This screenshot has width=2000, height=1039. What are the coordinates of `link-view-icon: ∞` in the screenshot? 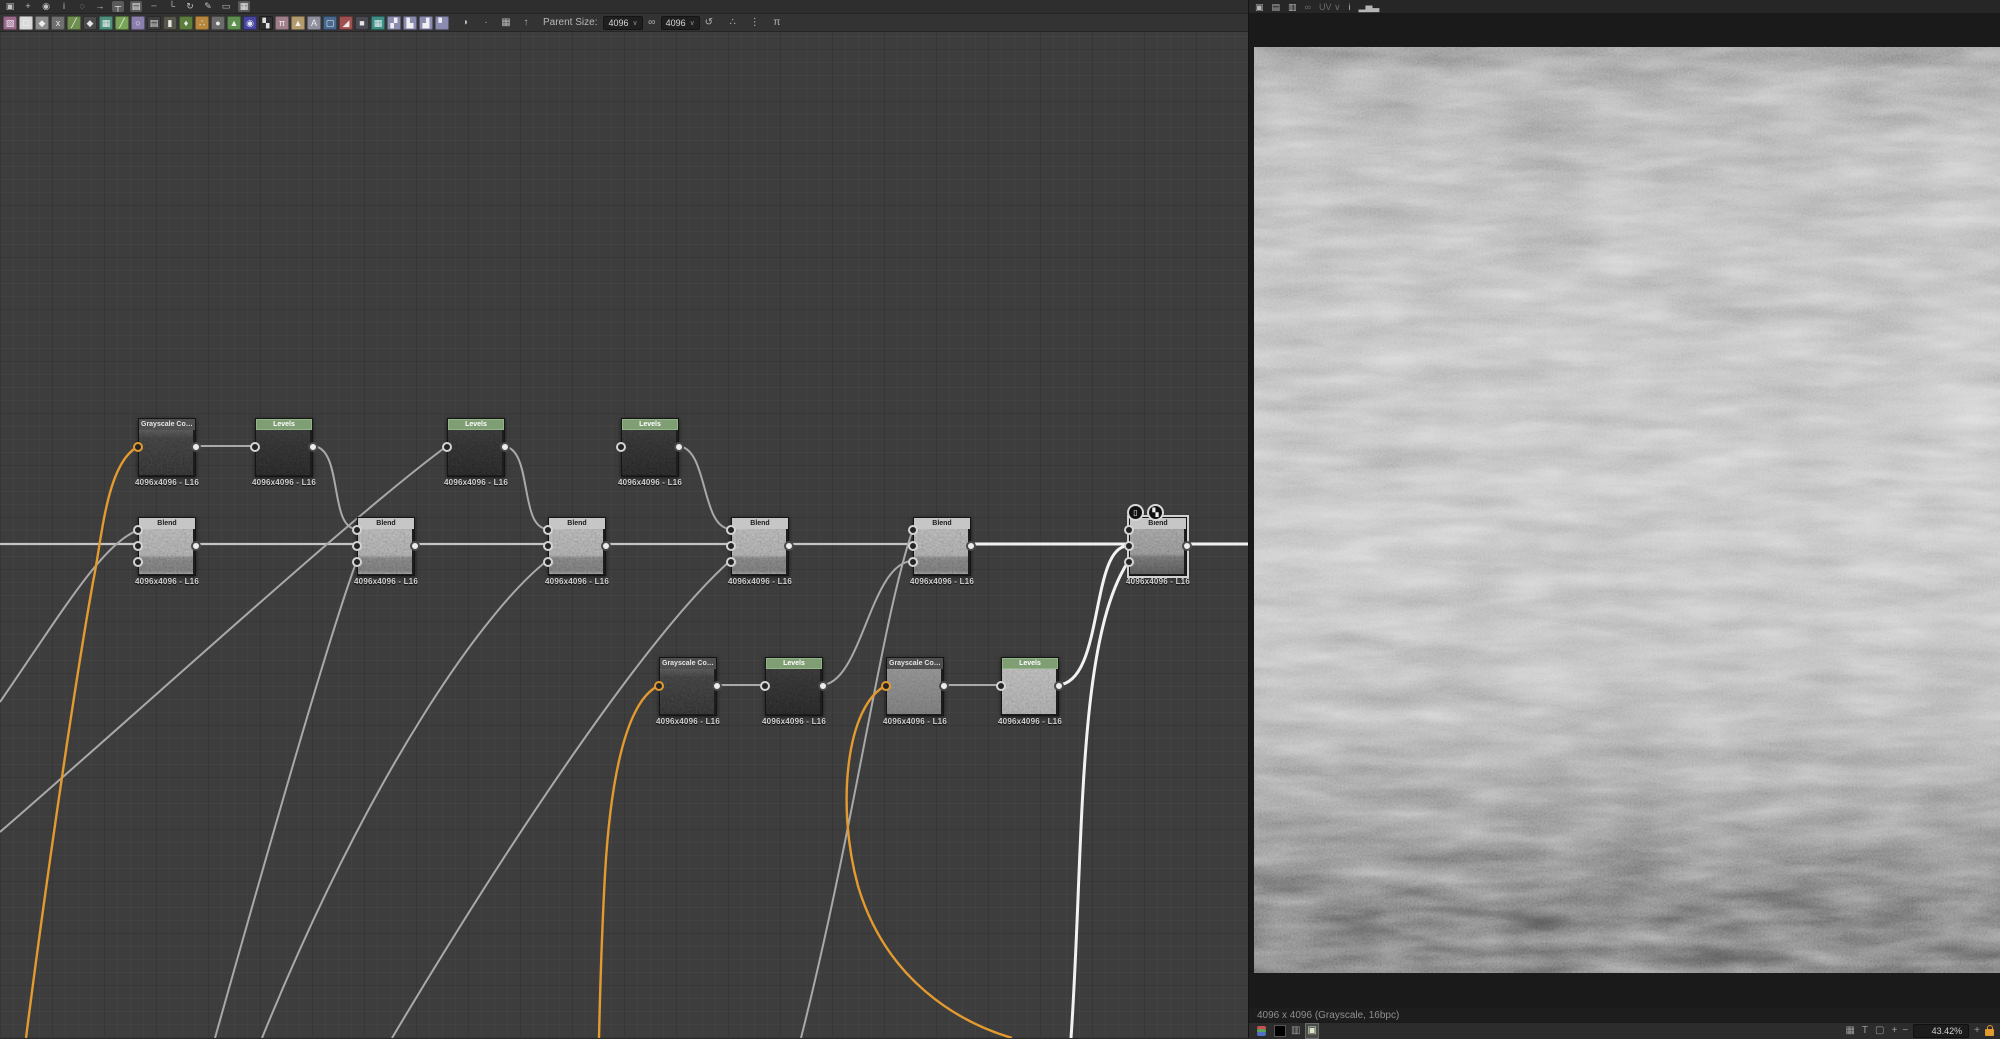 It's located at (1308, 7).